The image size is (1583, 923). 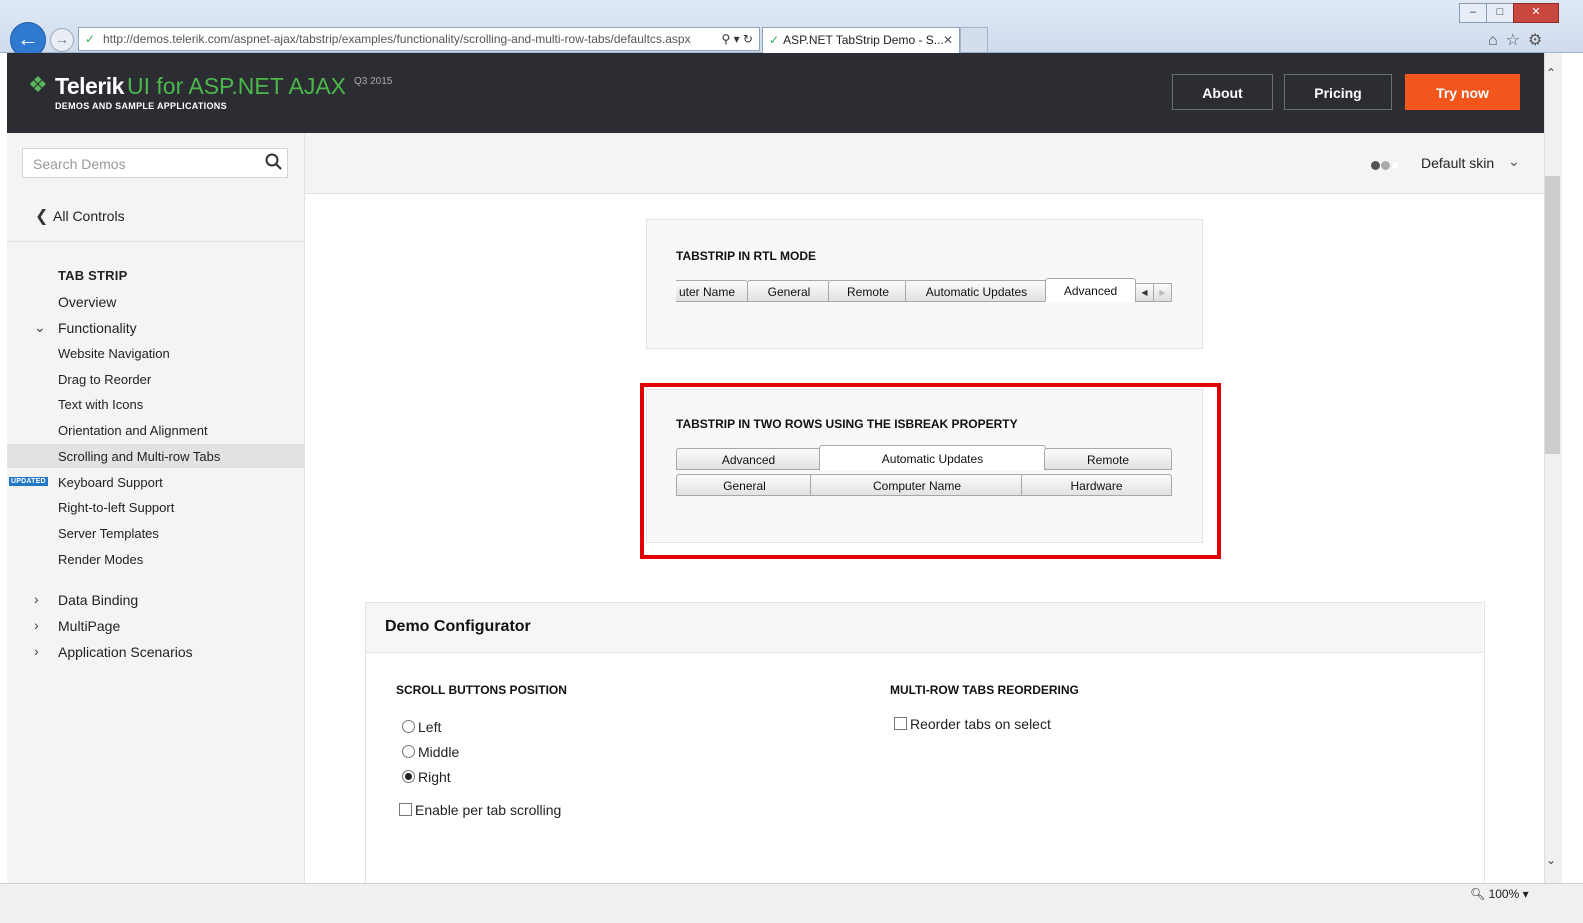 What do you see at coordinates (791, 903) in the screenshot?
I see `status-bar` at bounding box center [791, 903].